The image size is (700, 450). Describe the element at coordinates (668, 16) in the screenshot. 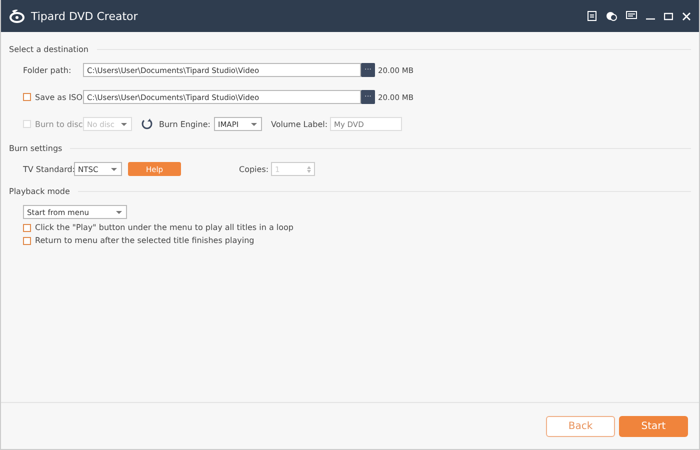

I see `maximize-icon` at that location.